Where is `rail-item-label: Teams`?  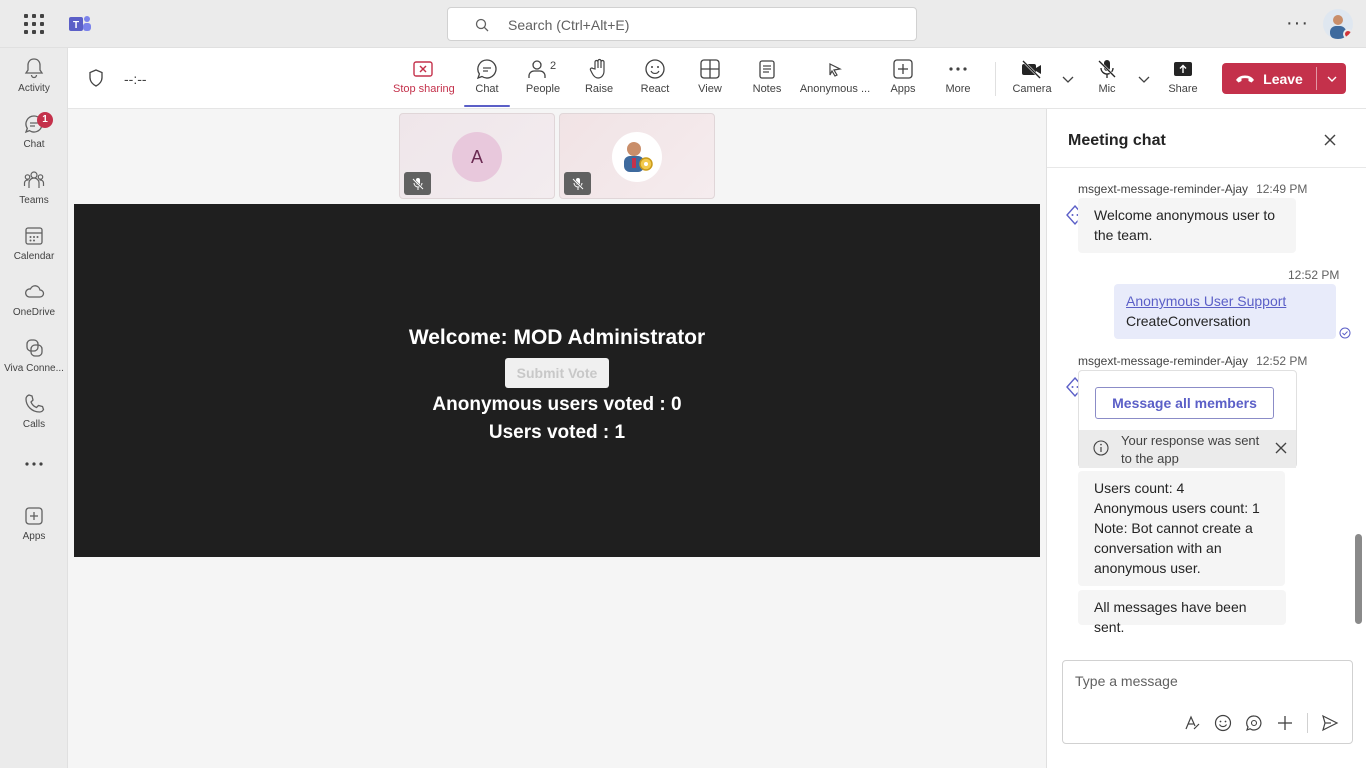 rail-item-label: Teams is located at coordinates (34, 200).